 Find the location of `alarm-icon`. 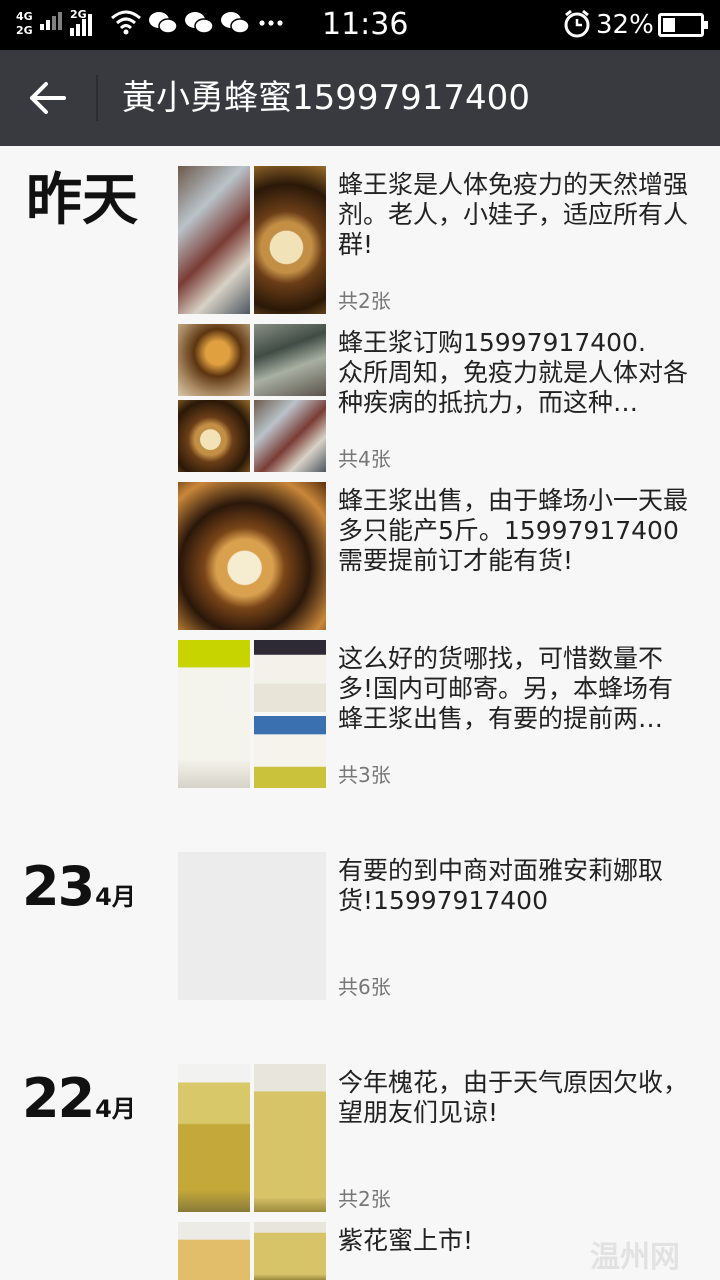

alarm-icon is located at coordinates (577, 27).